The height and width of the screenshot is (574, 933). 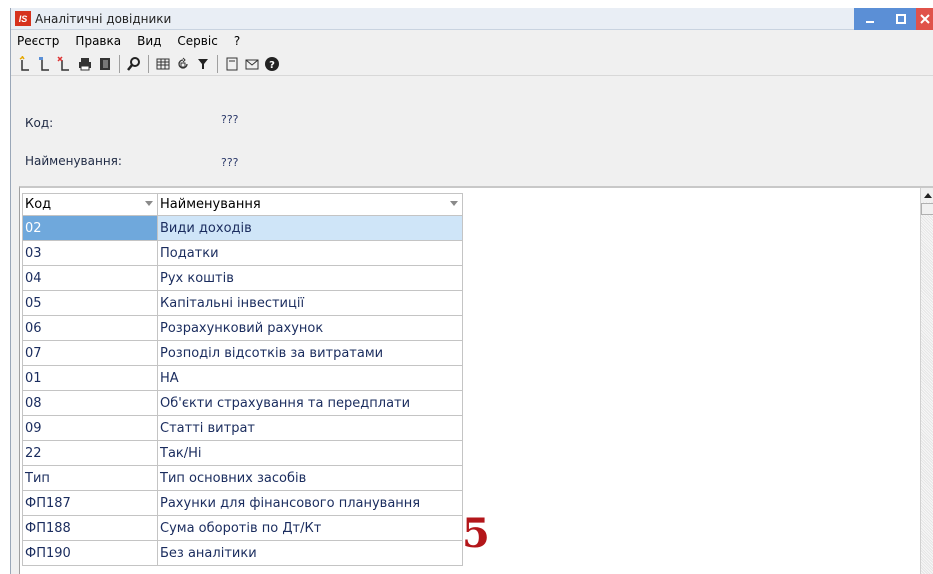 I want to click on table-row: 08 Об'єкти страхування та передплати, so click(x=242, y=403).